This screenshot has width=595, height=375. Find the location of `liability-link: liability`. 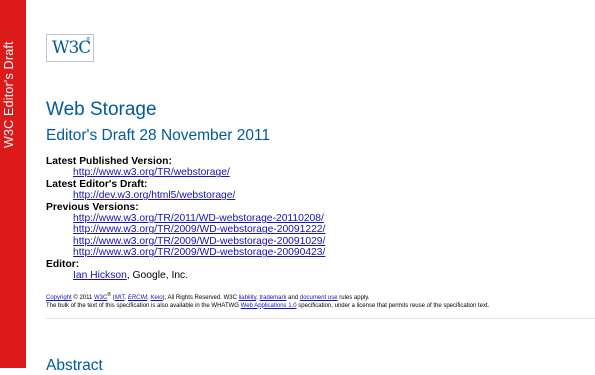

liability-link: liability is located at coordinates (248, 298).